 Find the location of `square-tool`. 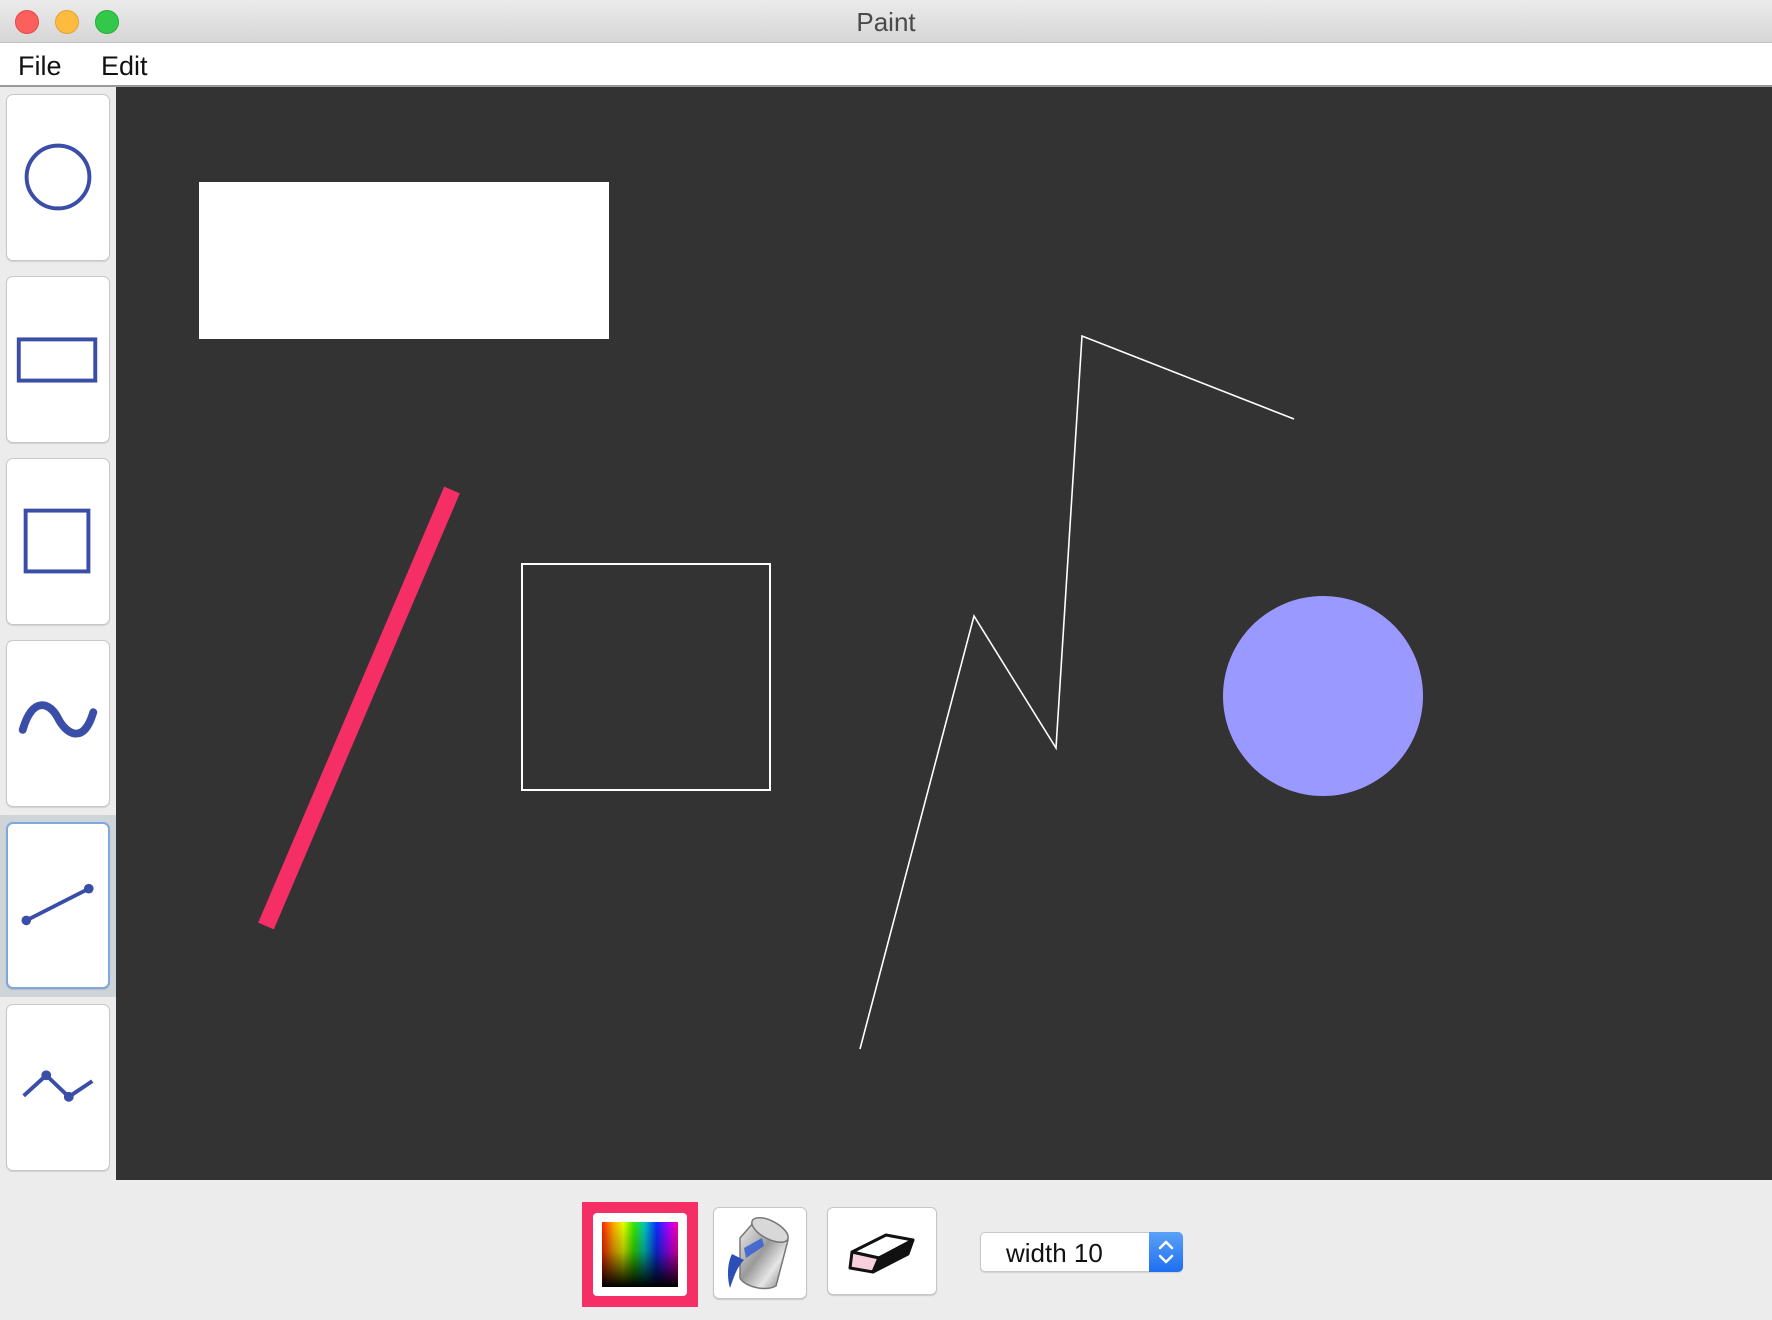

square-tool is located at coordinates (58, 542).